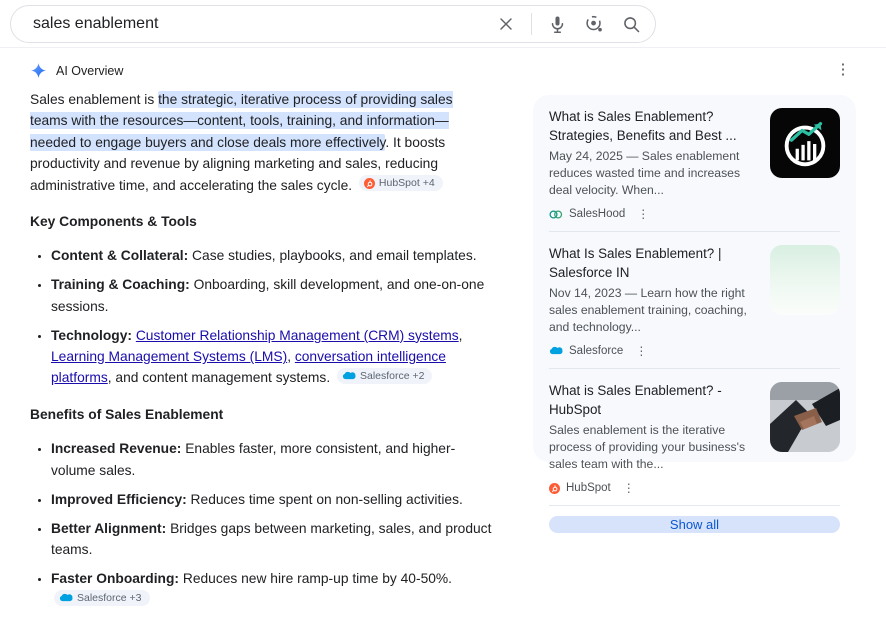 This screenshot has width=886, height=618. What do you see at coordinates (653, 488) in the screenshot?
I see `result-source-row: HubSpot ⋮` at bounding box center [653, 488].